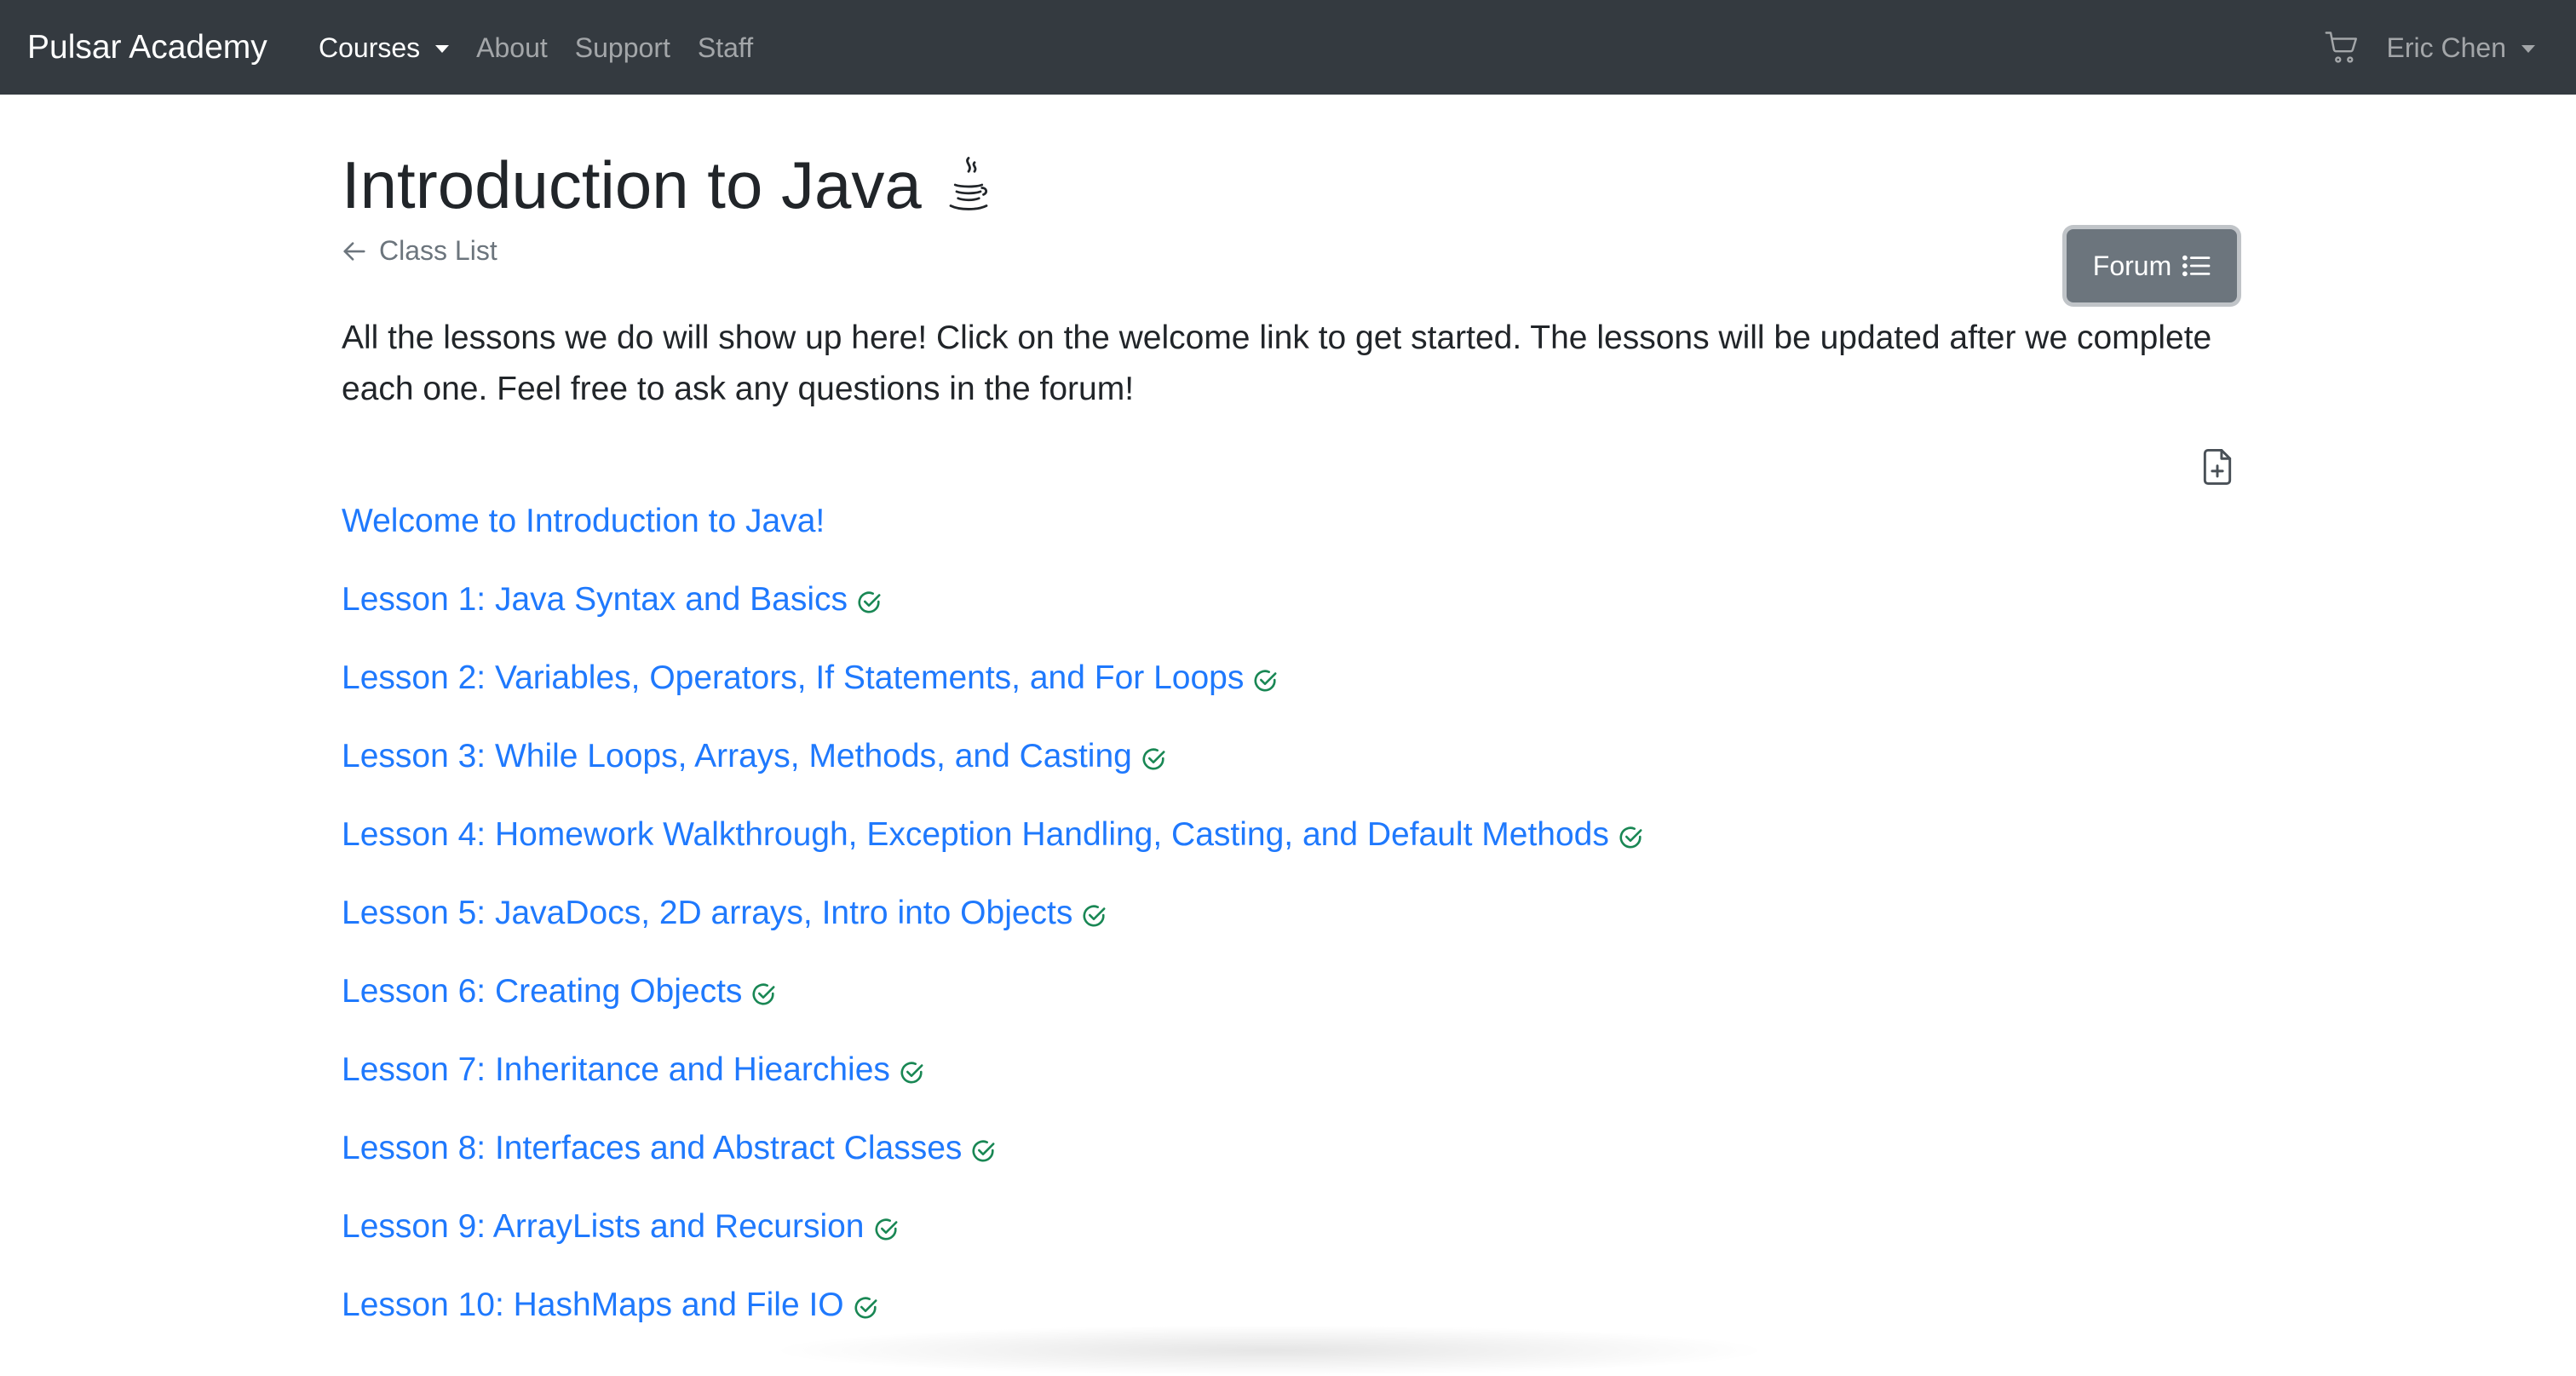 The image size is (2576, 1376). I want to click on list-item: Welcome to Introduction to Java!, so click(993, 522).